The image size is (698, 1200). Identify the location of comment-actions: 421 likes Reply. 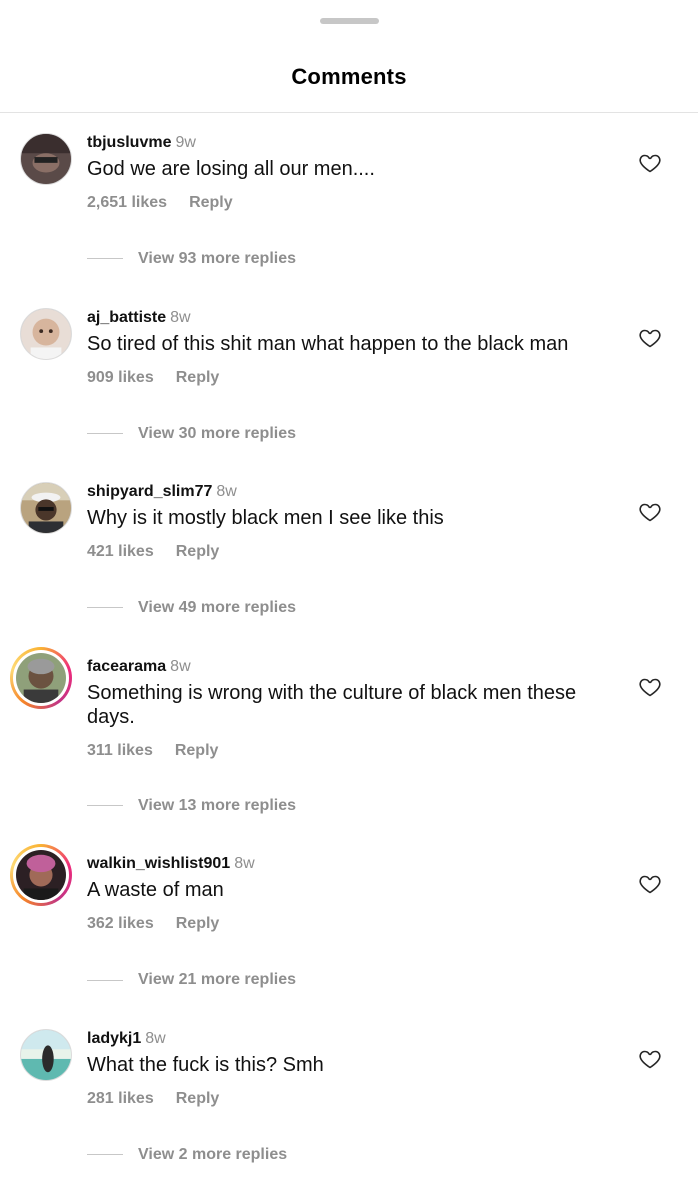
(153, 552).